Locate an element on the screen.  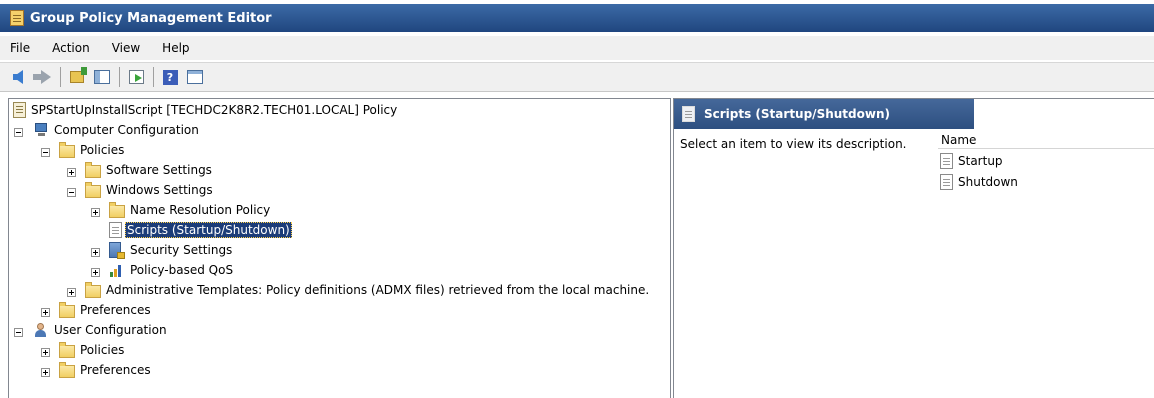
expand-preferences-toggle is located at coordinates (45, 312).